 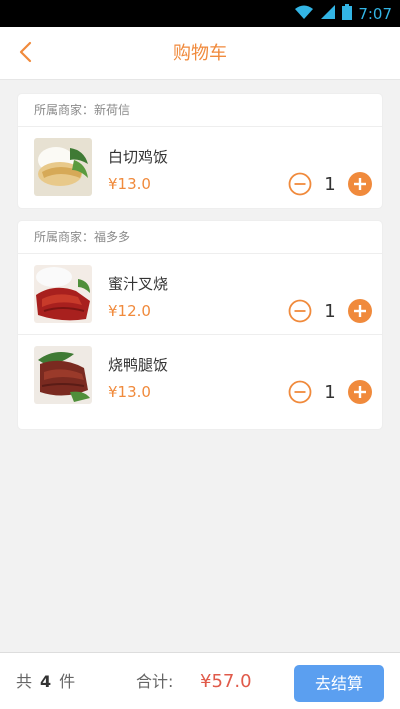 What do you see at coordinates (63, 375) in the screenshot?
I see `roast-duck-rice-photo` at bounding box center [63, 375].